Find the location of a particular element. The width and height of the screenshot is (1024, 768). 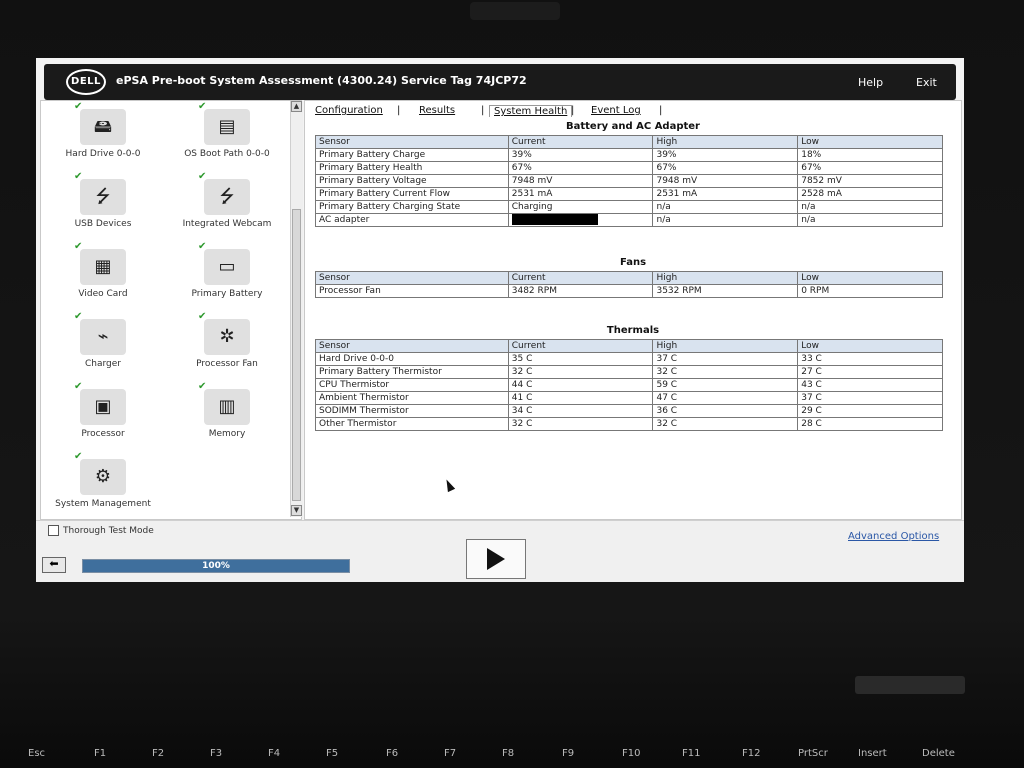

device-hard-drive-0-0-0: ✔ 🖴 Hard Drive 0-0-0 is located at coordinates (103, 130).